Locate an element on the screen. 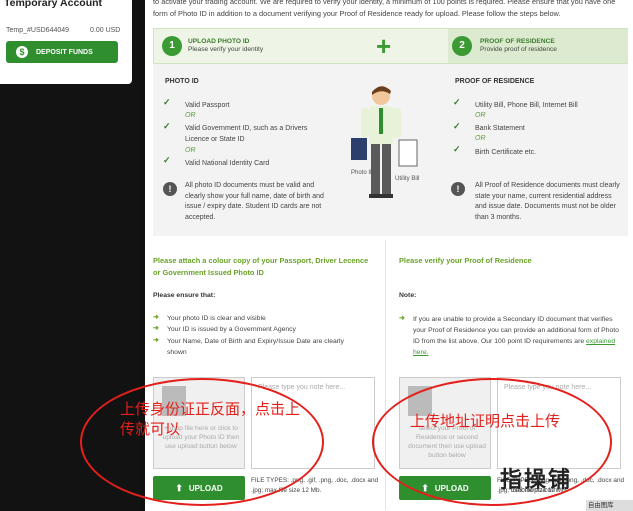  deposit-label: DEPOSIT FUNDS is located at coordinates (64, 52).